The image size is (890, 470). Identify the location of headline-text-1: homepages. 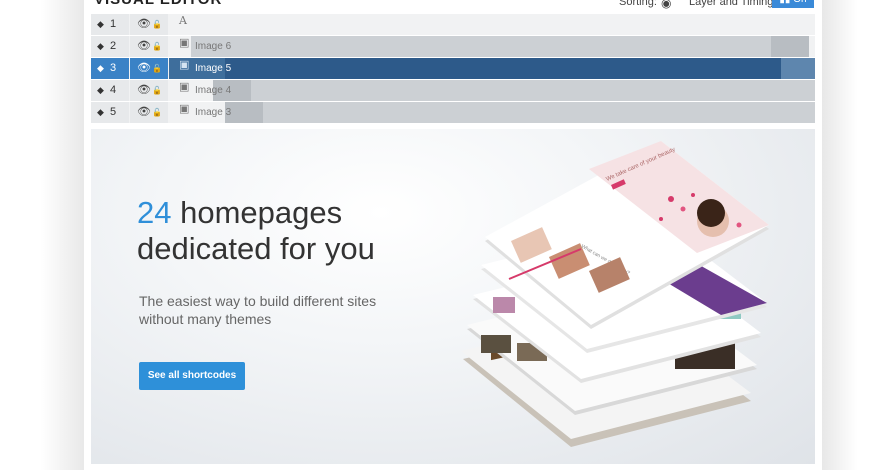
(257, 212).